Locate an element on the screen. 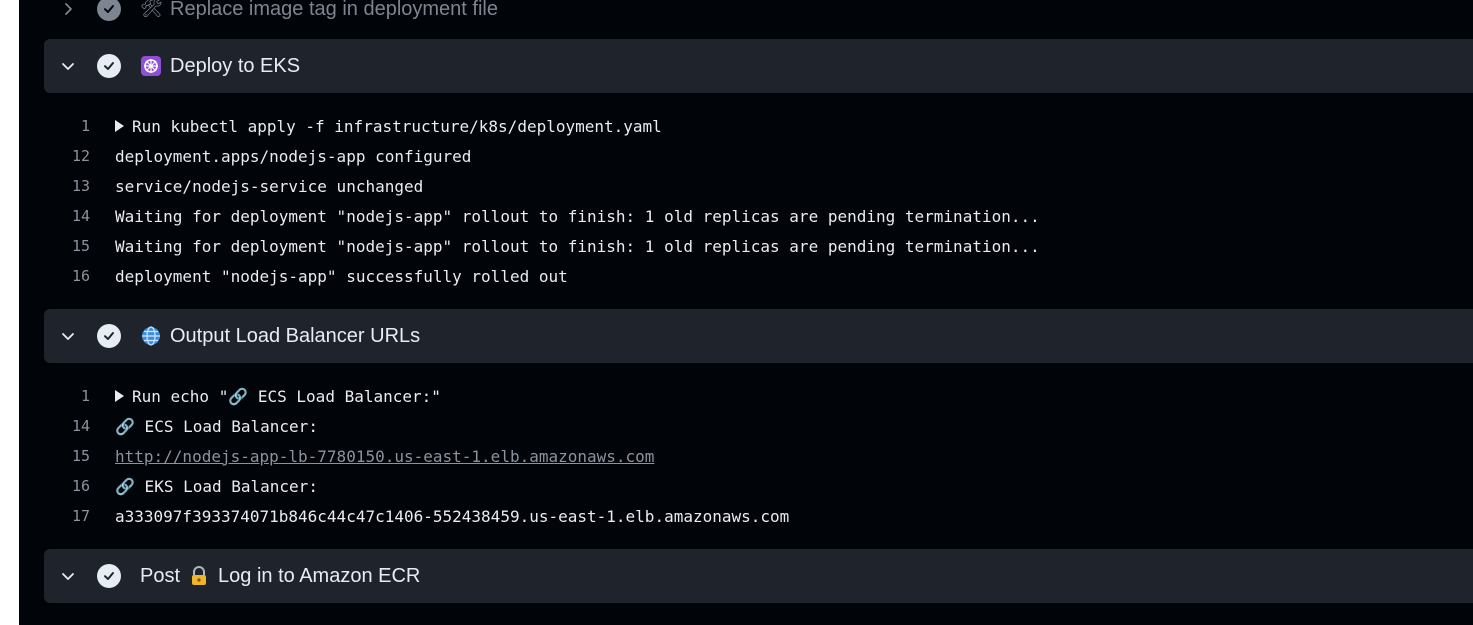  log-text: deployment.apps/nodejs-app configured is located at coordinates (293, 156).